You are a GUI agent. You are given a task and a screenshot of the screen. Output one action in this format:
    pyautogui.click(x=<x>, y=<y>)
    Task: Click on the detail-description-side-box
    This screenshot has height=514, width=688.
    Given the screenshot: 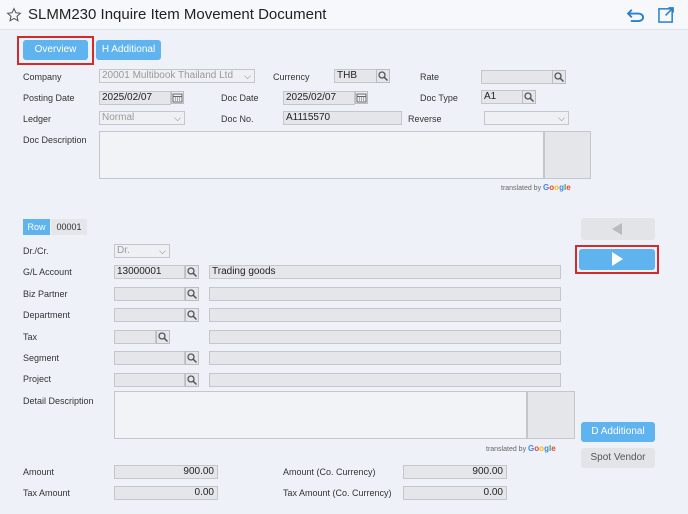 What is the action you would take?
    pyautogui.click(x=551, y=415)
    